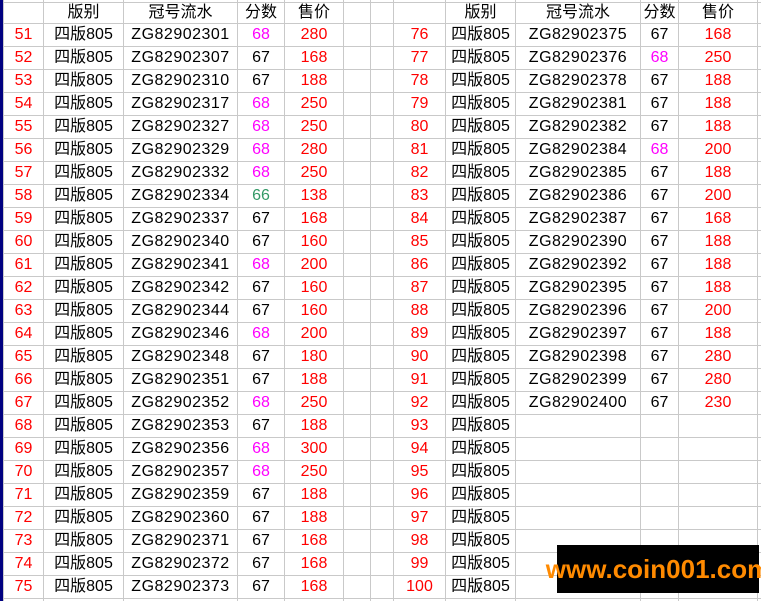  I want to click on row-number-cell: 82, so click(419, 173).